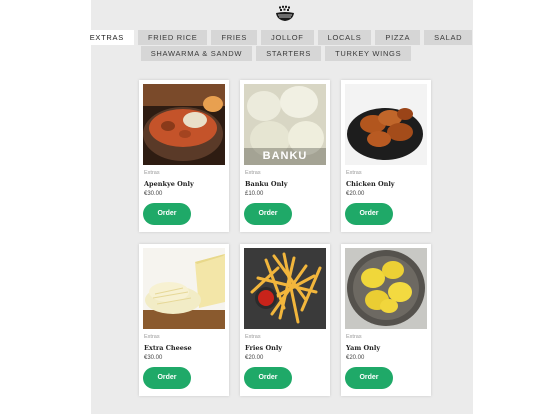 The image size is (552, 414). I want to click on product-price: £10.00, so click(254, 194).